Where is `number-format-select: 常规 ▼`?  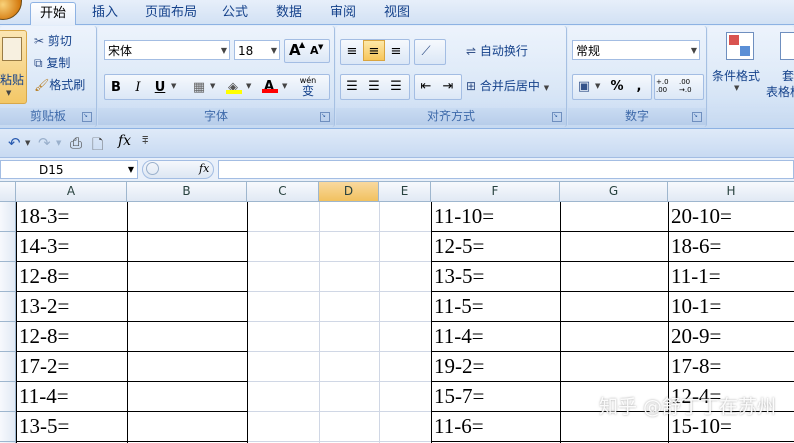
number-format-select: 常规 ▼ is located at coordinates (636, 50).